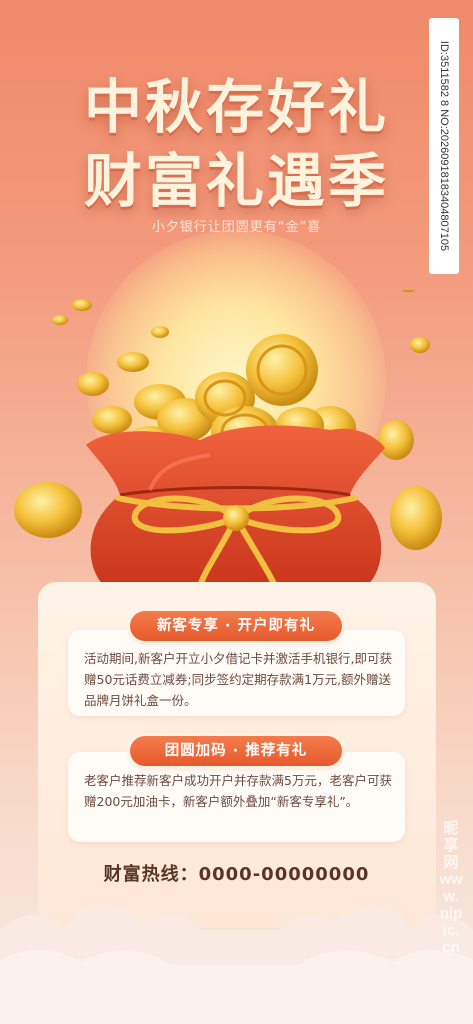  What do you see at coordinates (236, 181) in the screenshot?
I see `title-line-2: 财富礼遇季` at bounding box center [236, 181].